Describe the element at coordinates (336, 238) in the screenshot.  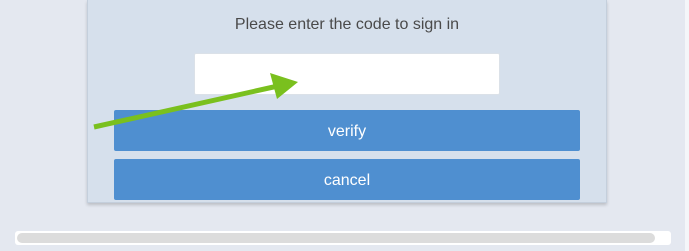
I see `scrollbar-thumb` at that location.